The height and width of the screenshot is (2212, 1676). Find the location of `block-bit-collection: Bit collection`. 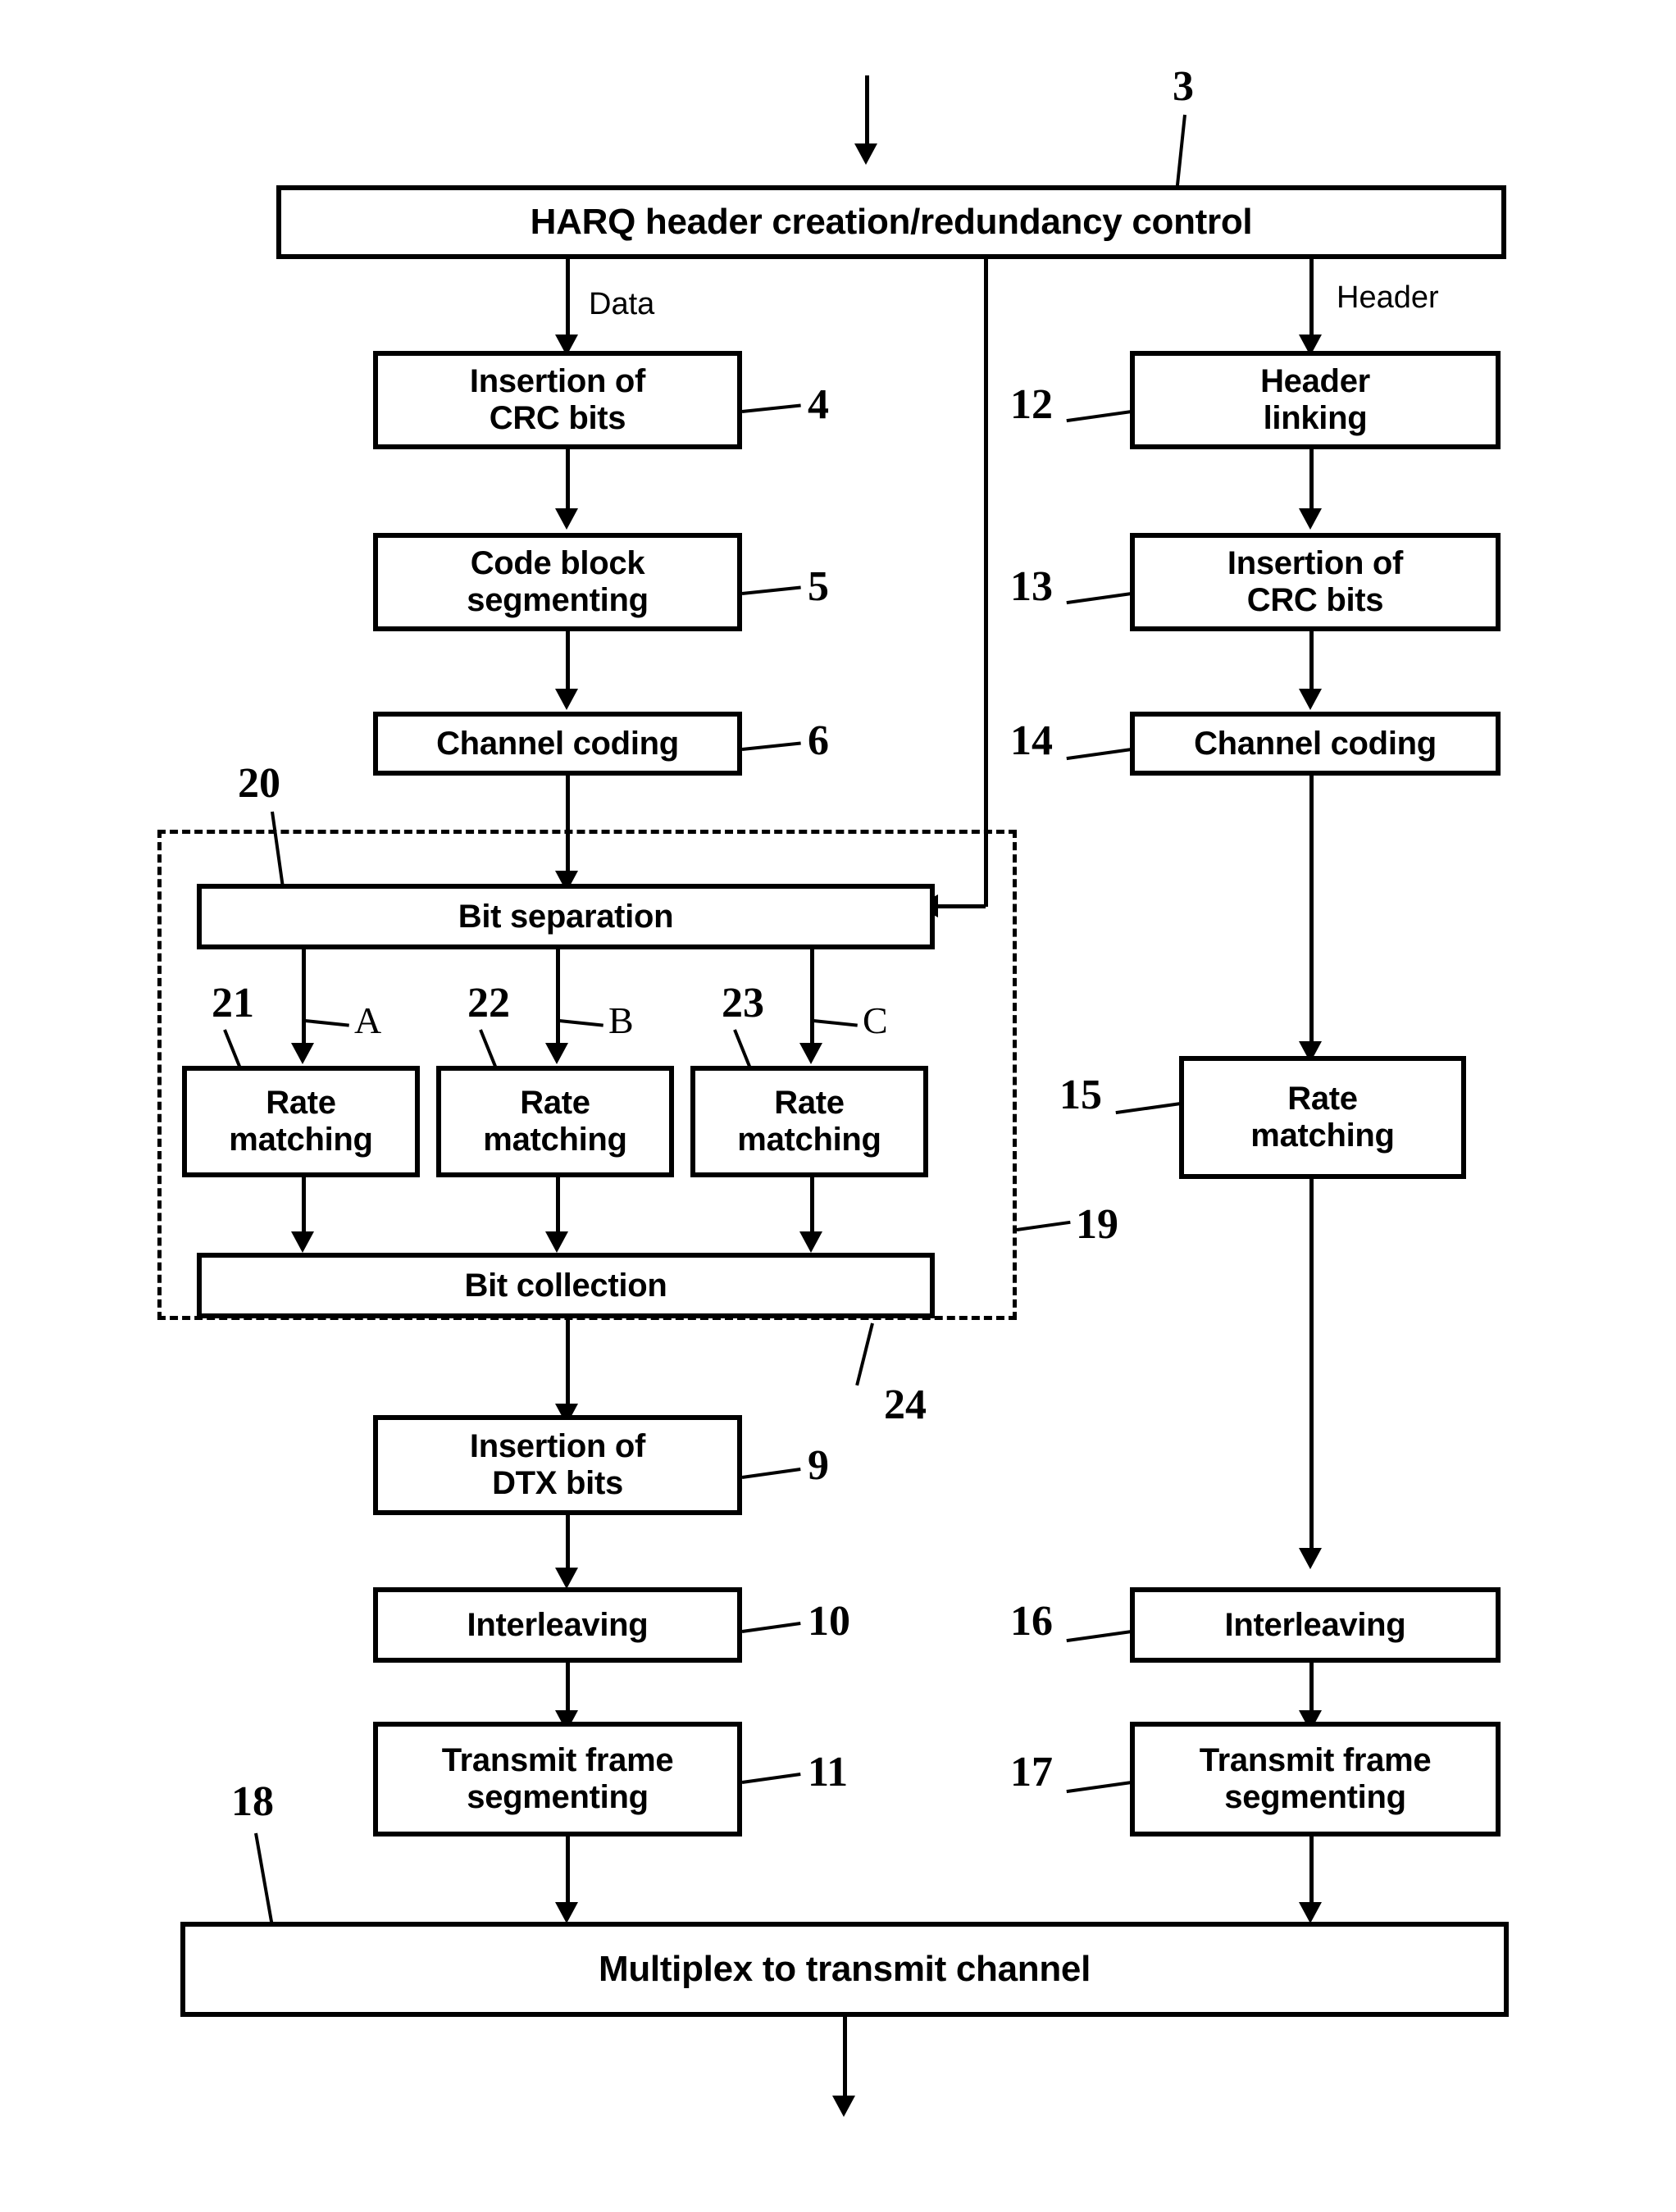

block-bit-collection: Bit collection is located at coordinates (566, 1286).